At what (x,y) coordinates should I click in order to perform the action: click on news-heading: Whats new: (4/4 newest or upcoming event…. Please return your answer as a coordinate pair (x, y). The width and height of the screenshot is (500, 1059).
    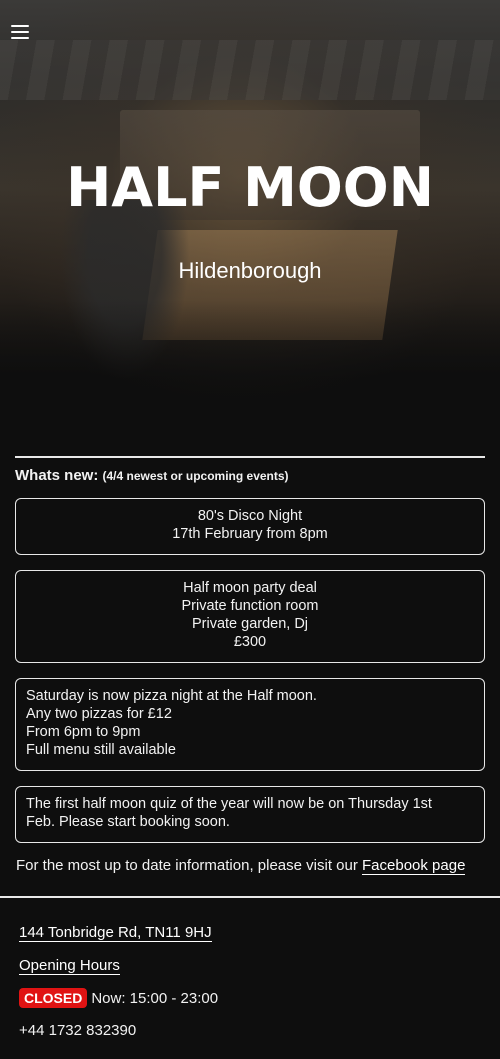
    Looking at the image, I should click on (152, 475).